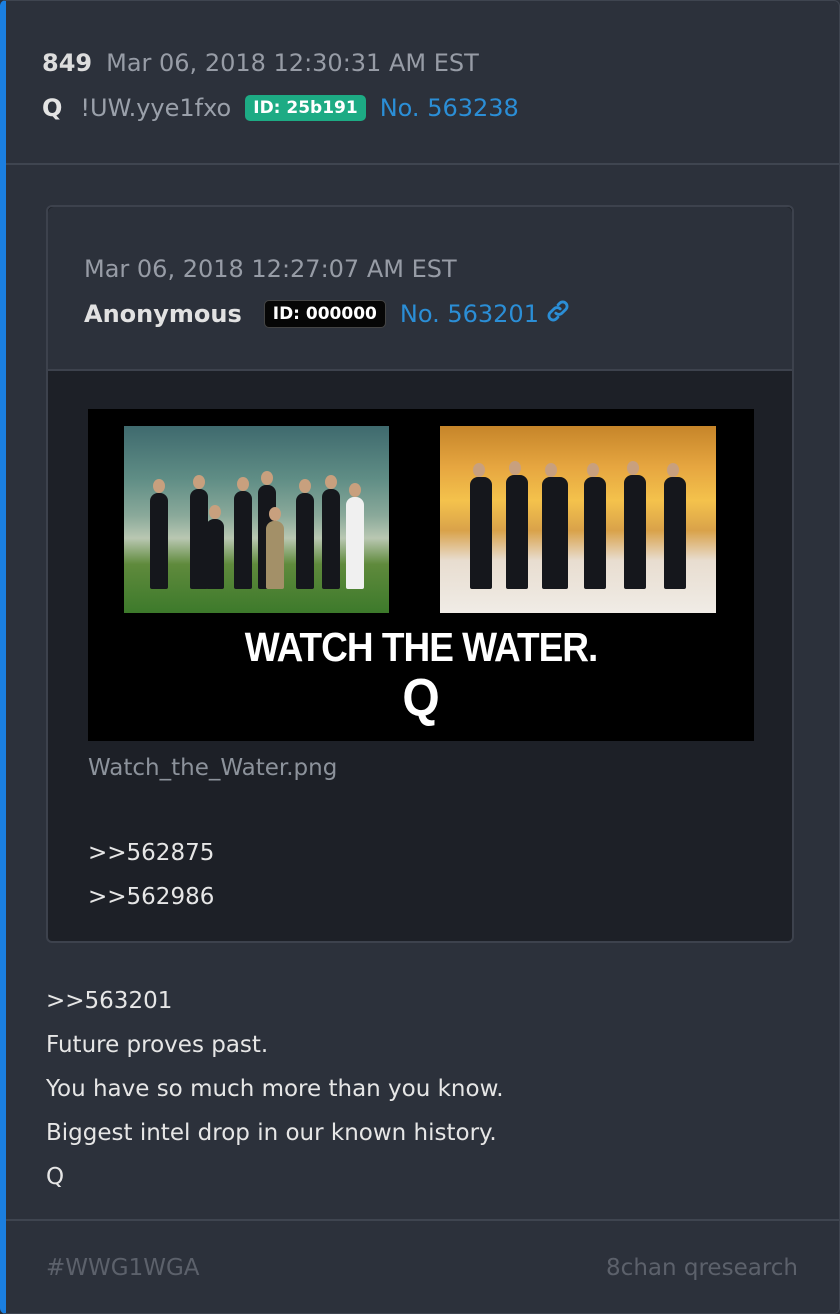 This screenshot has height=1314, width=840. I want to click on body-line: Q, so click(55, 1177).